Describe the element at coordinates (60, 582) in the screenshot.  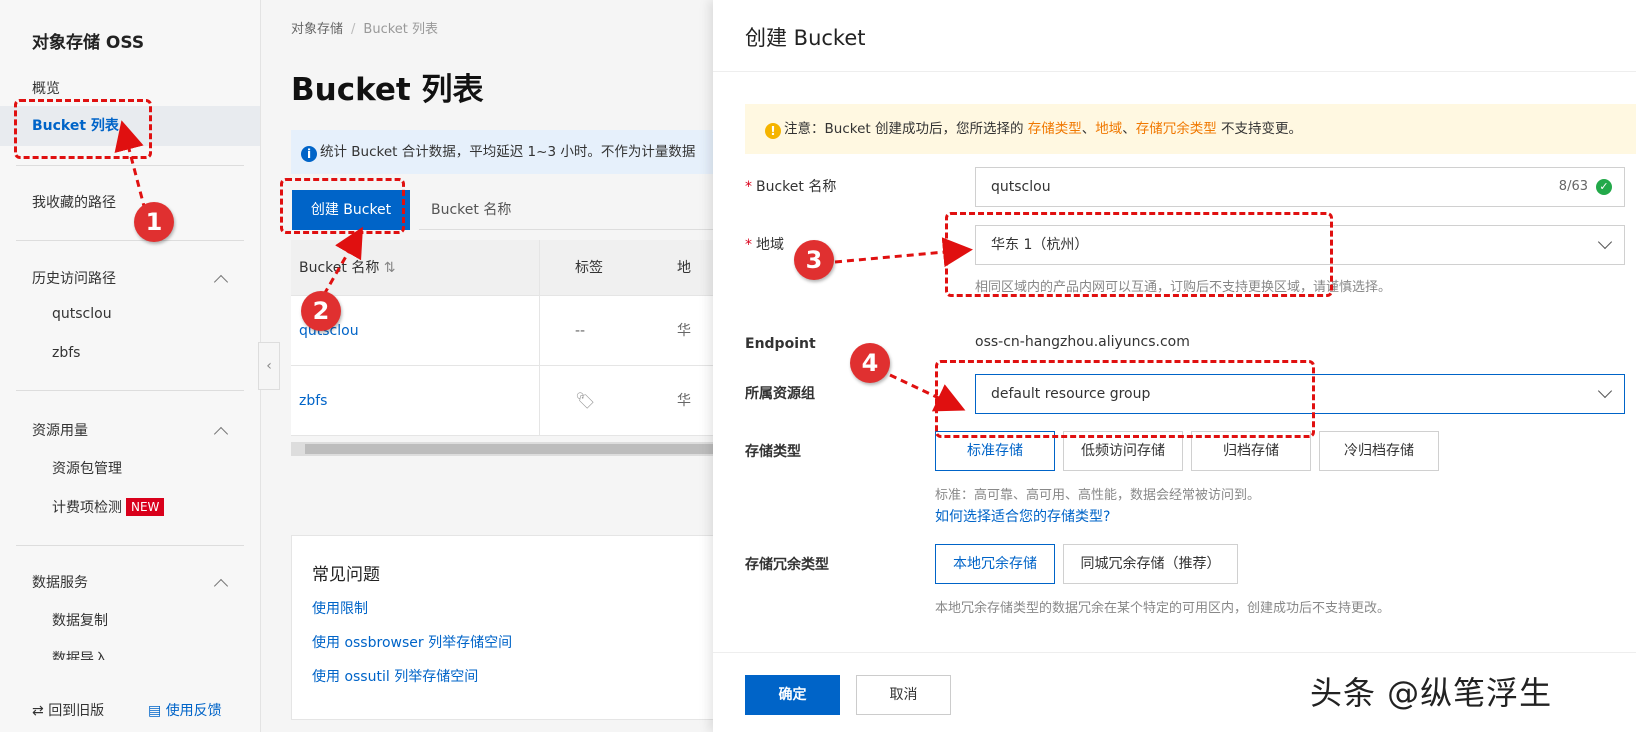
I see `sidebar-group-data-services: 数据服务` at that location.